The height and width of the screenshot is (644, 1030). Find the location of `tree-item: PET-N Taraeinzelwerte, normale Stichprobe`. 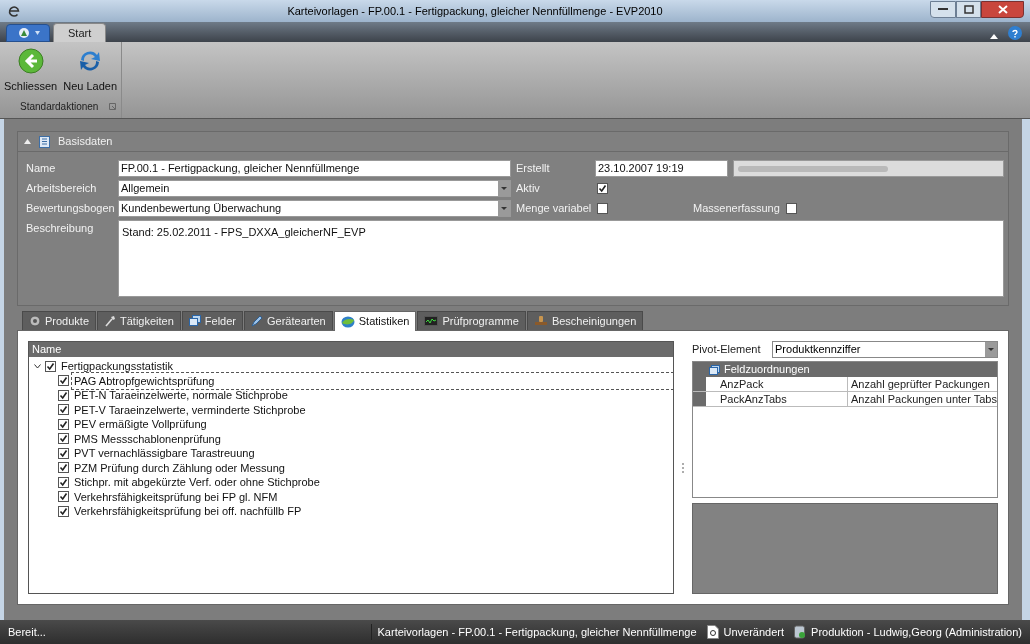

tree-item: PET-N Taraeinzelwerte, normale Stichprobe is located at coordinates (181, 395).